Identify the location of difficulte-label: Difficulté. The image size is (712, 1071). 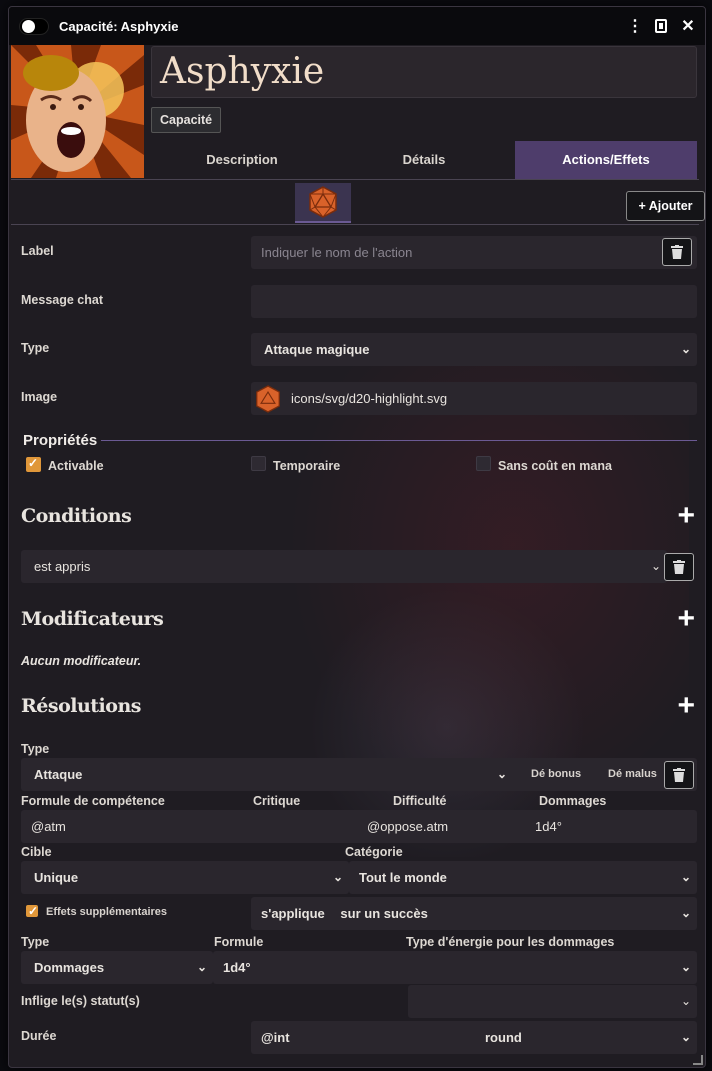
(420, 801).